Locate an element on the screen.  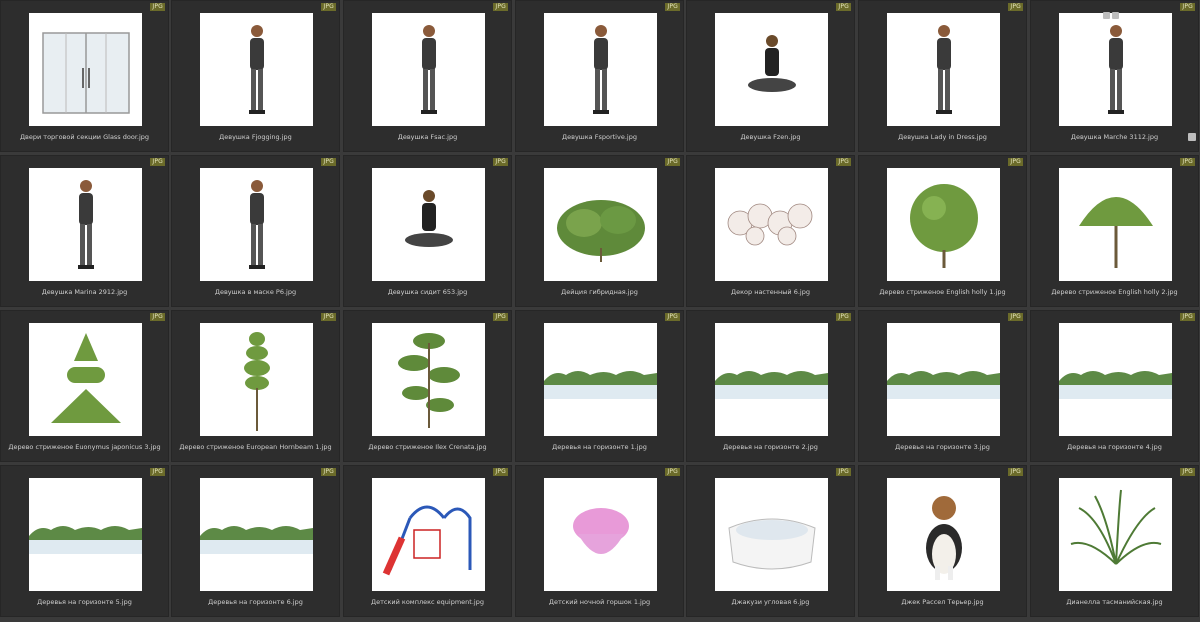
tile-tools is located at coordinates (1112, 13).